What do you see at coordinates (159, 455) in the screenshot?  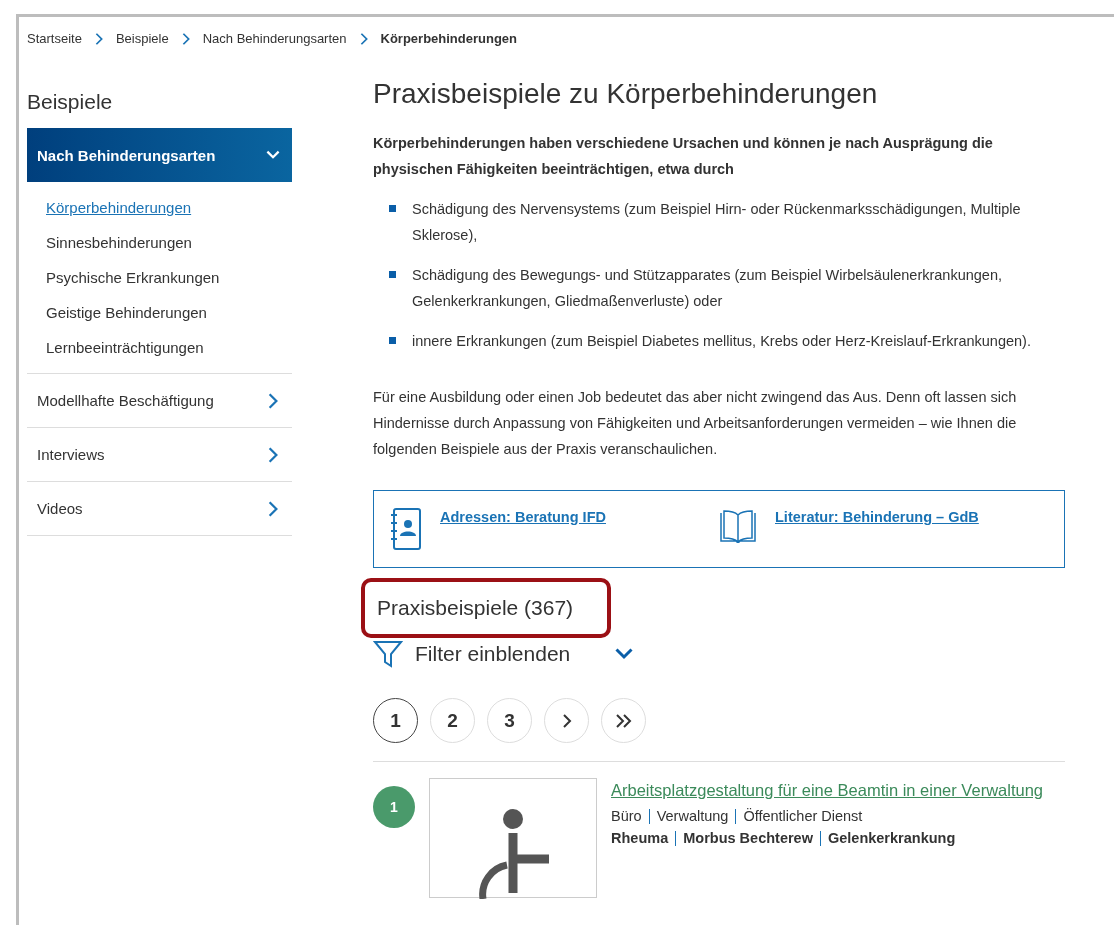 I see `sidebar-section: Interviews` at bounding box center [159, 455].